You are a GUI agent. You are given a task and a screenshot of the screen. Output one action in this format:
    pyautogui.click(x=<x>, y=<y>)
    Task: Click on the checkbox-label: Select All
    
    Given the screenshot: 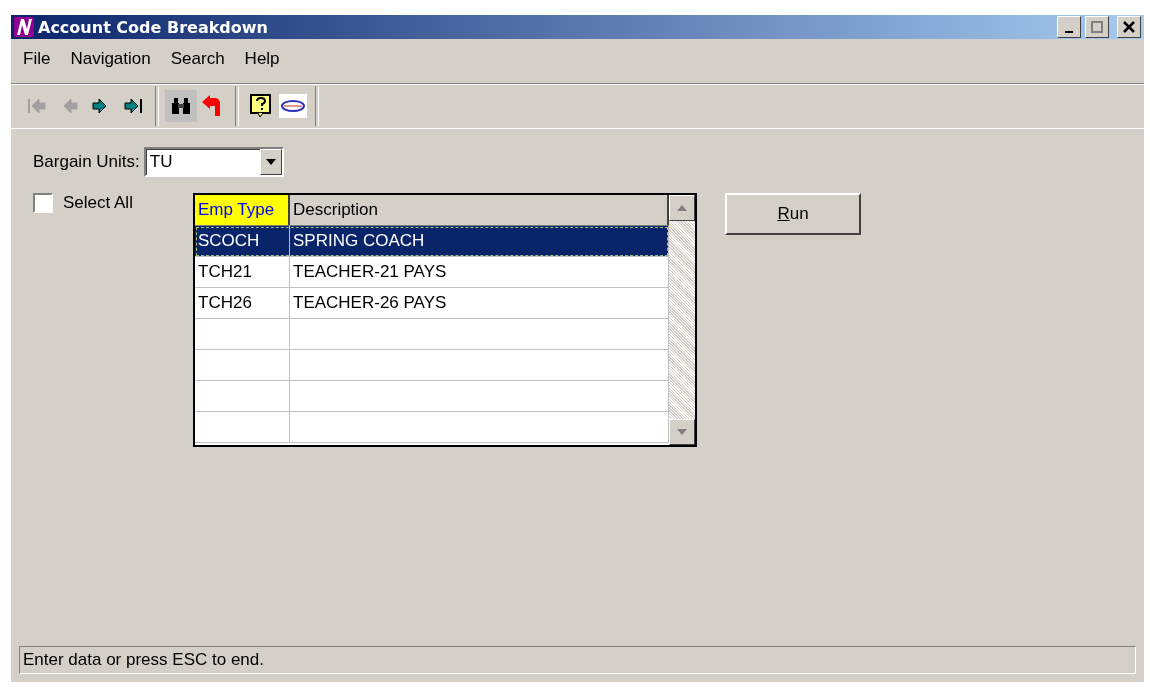 What is the action you would take?
    pyautogui.click(x=98, y=203)
    